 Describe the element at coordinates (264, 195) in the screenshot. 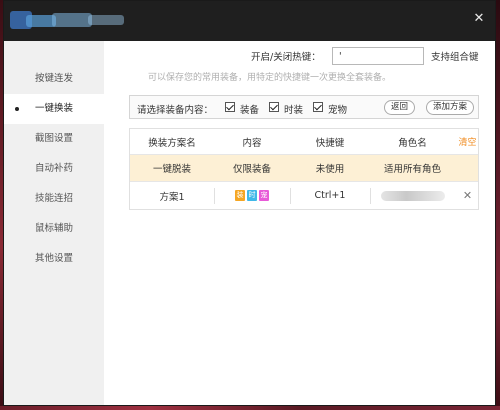

I see `pet-tag-icon: 宠` at that location.